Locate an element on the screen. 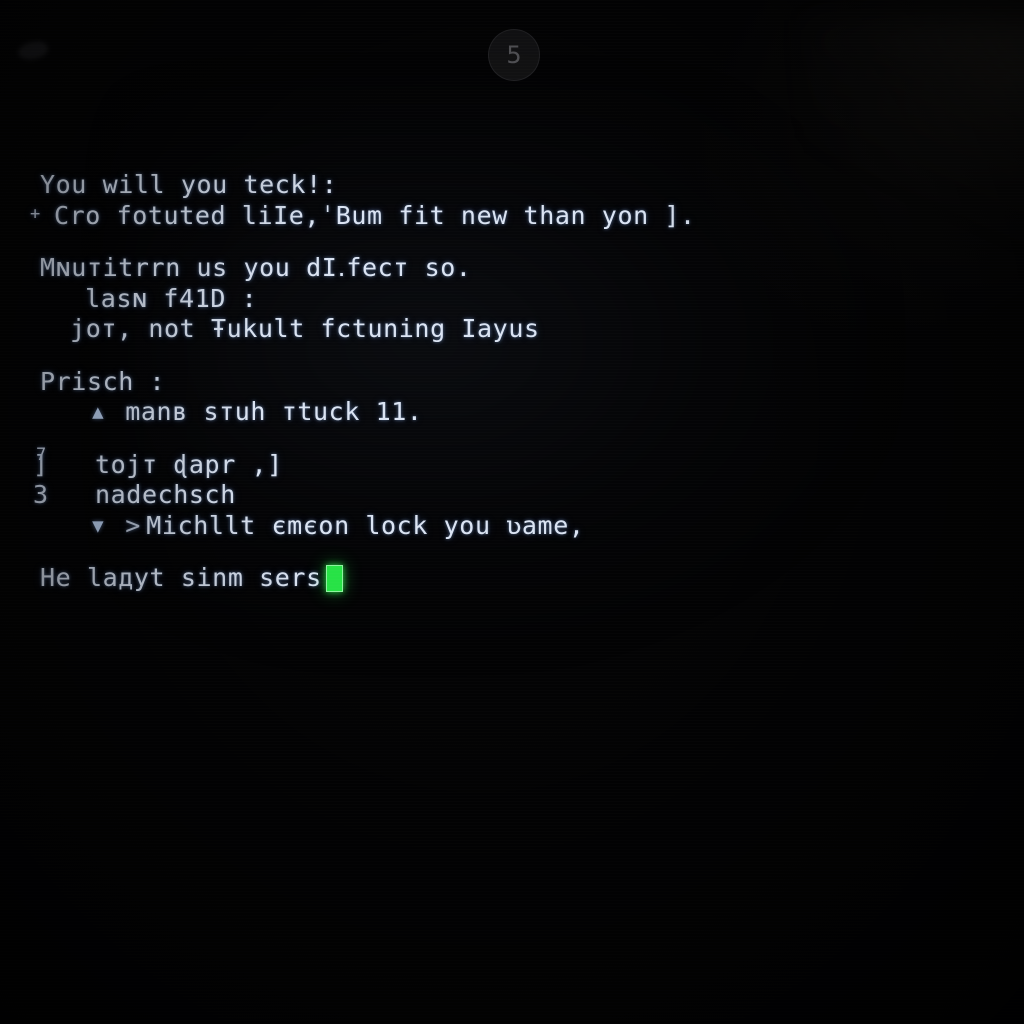 This screenshot has height=1024, width=1024. terminal-line: ▼ > Michllt єmєon lock you ʋame, is located at coordinates (512, 526).